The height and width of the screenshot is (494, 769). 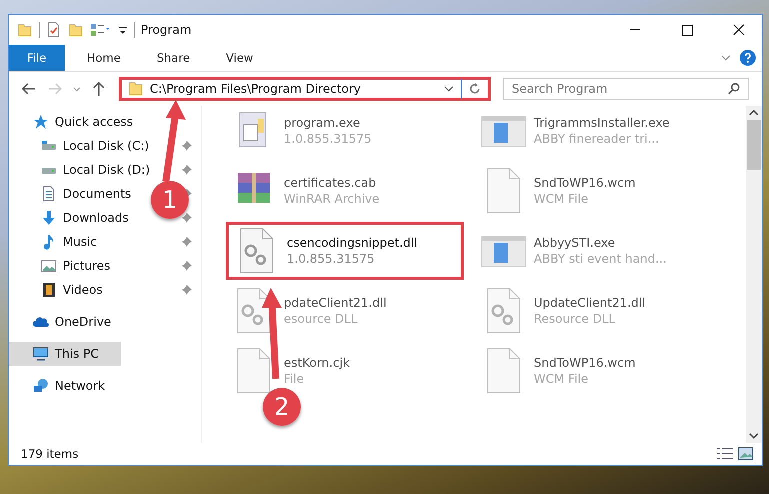 I want to click on sidebar-label: Music, so click(x=80, y=242).